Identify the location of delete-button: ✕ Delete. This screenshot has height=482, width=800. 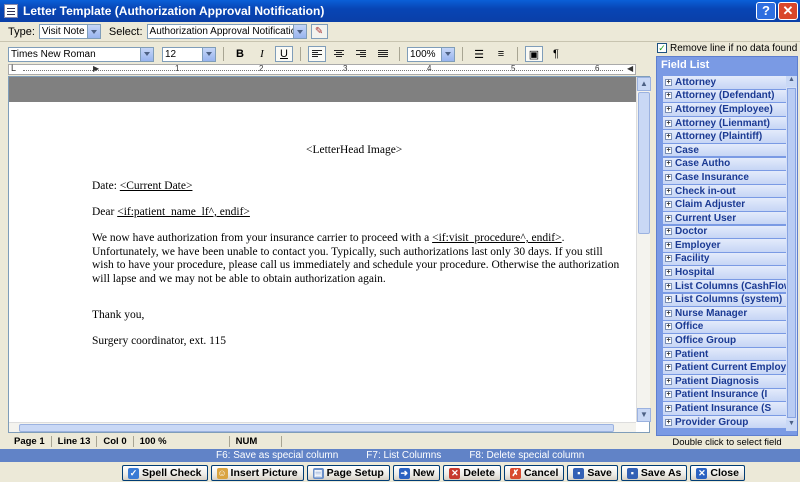
(472, 473).